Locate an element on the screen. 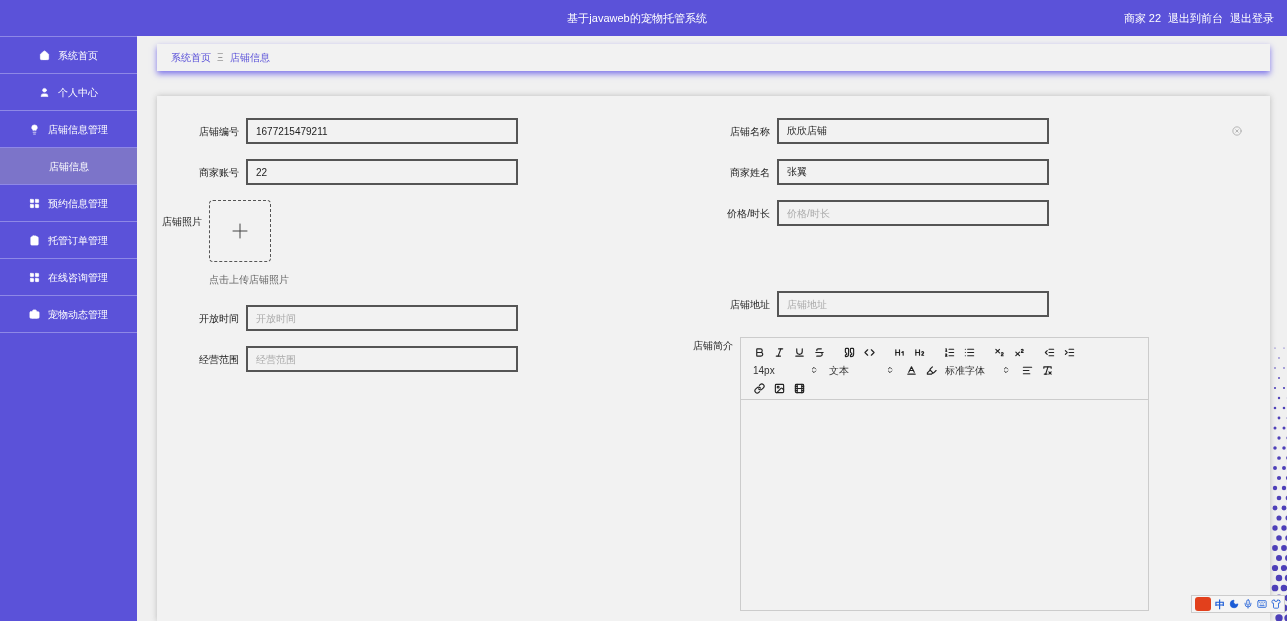 Image resolution: width=1287 pixels, height=621 pixels. breadcrumb-link: 系统首页 is located at coordinates (191, 57).